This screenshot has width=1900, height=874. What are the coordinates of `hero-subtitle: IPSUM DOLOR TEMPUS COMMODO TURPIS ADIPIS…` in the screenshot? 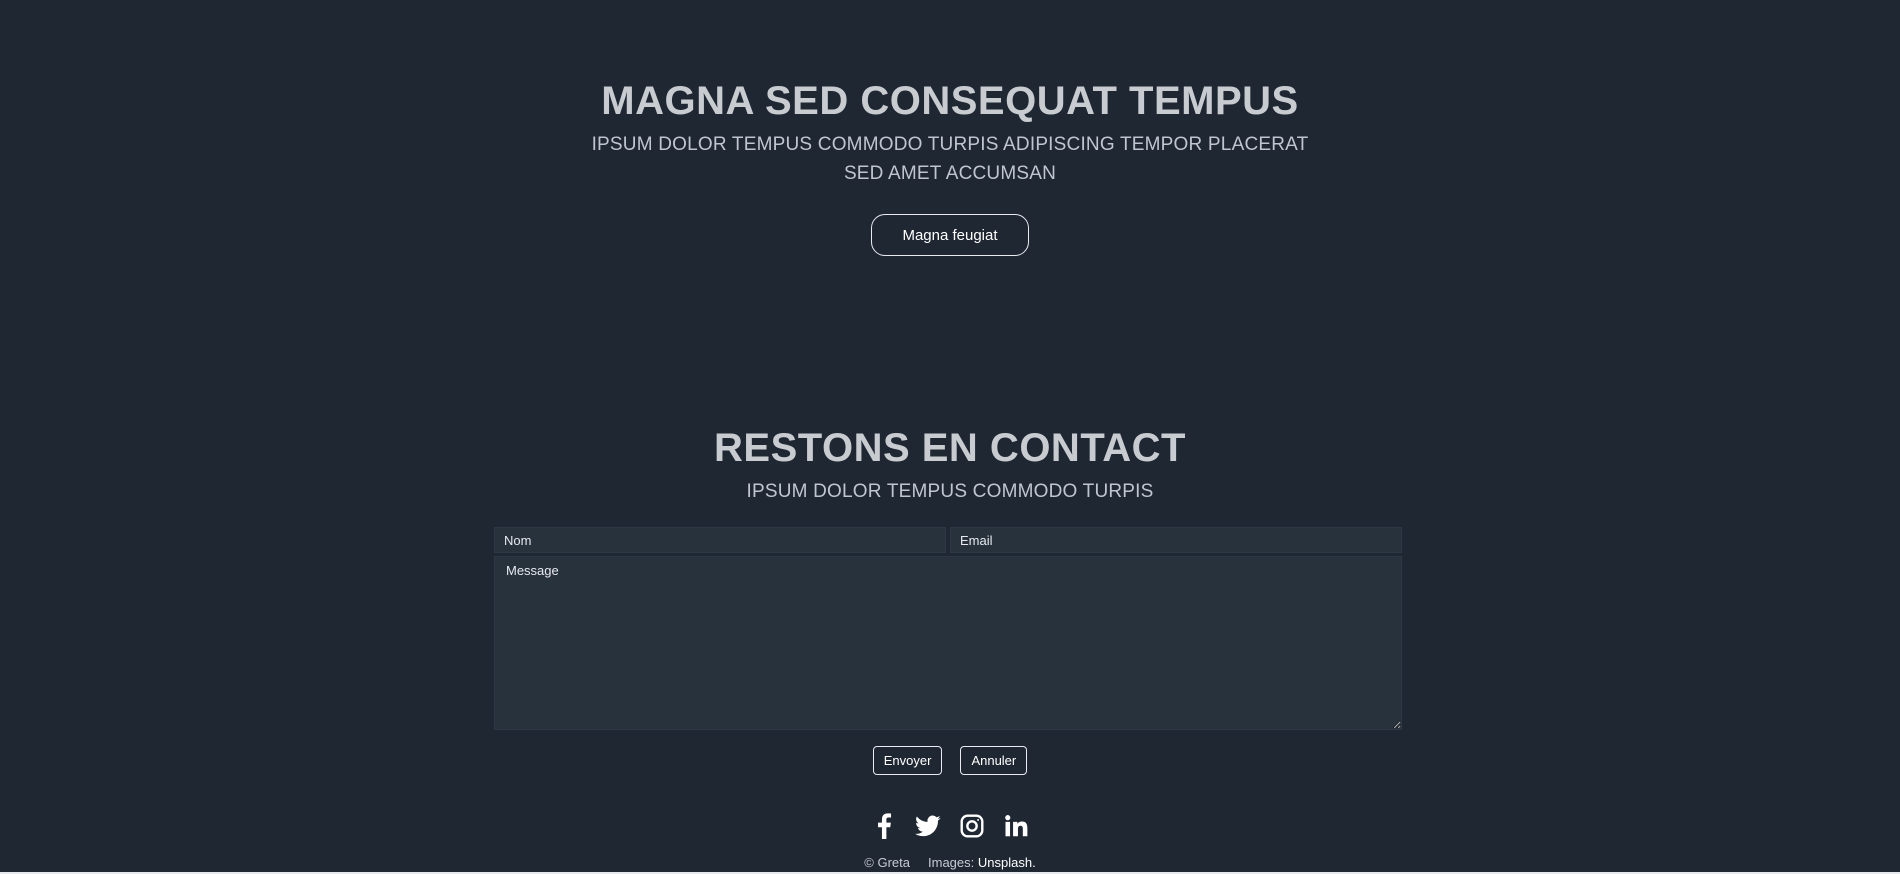 It's located at (950, 159).